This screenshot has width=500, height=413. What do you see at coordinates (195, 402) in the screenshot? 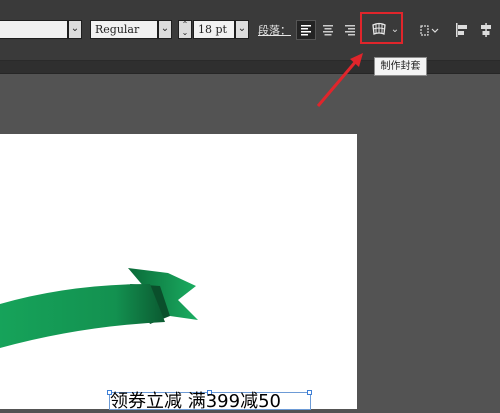
I see `promo-text: 领券立减 满399减50` at bounding box center [195, 402].